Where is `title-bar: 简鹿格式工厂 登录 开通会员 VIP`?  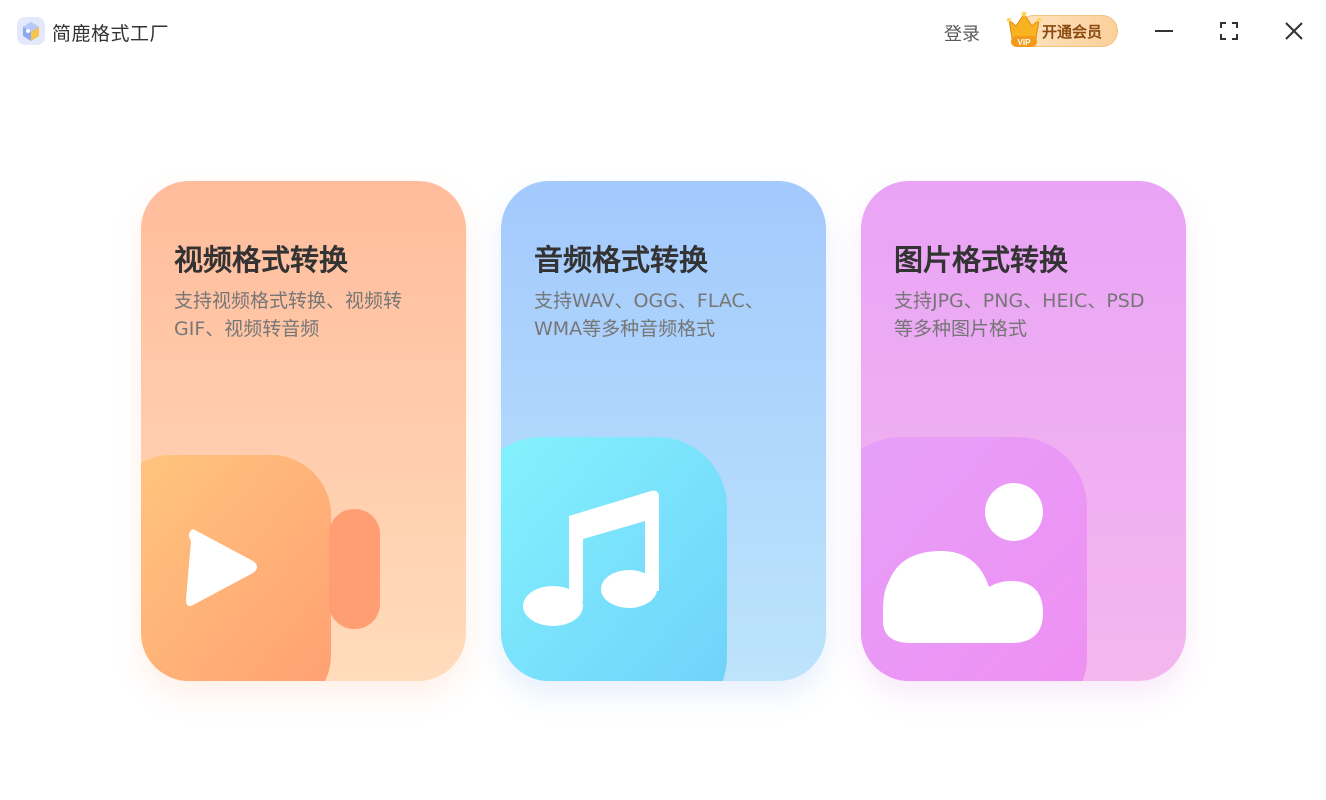 title-bar: 简鹿格式工厂 登录 开通会员 VIP is located at coordinates (663, 31).